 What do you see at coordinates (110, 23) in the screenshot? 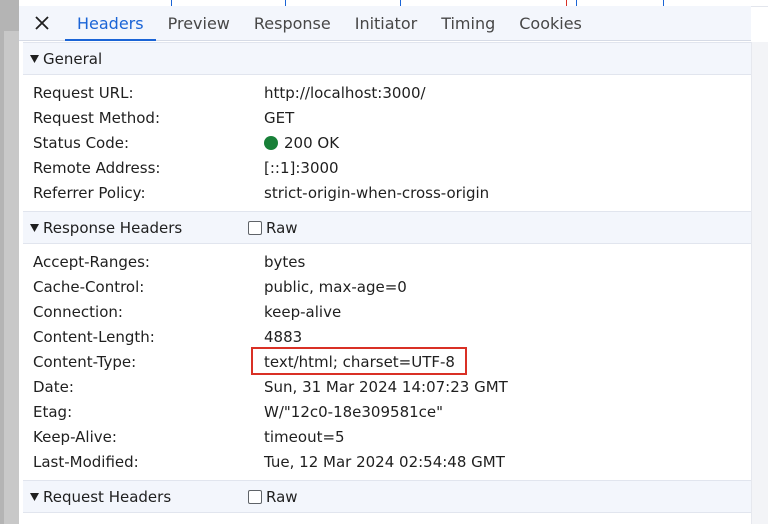
I see `tab-headers: Headers` at bounding box center [110, 23].